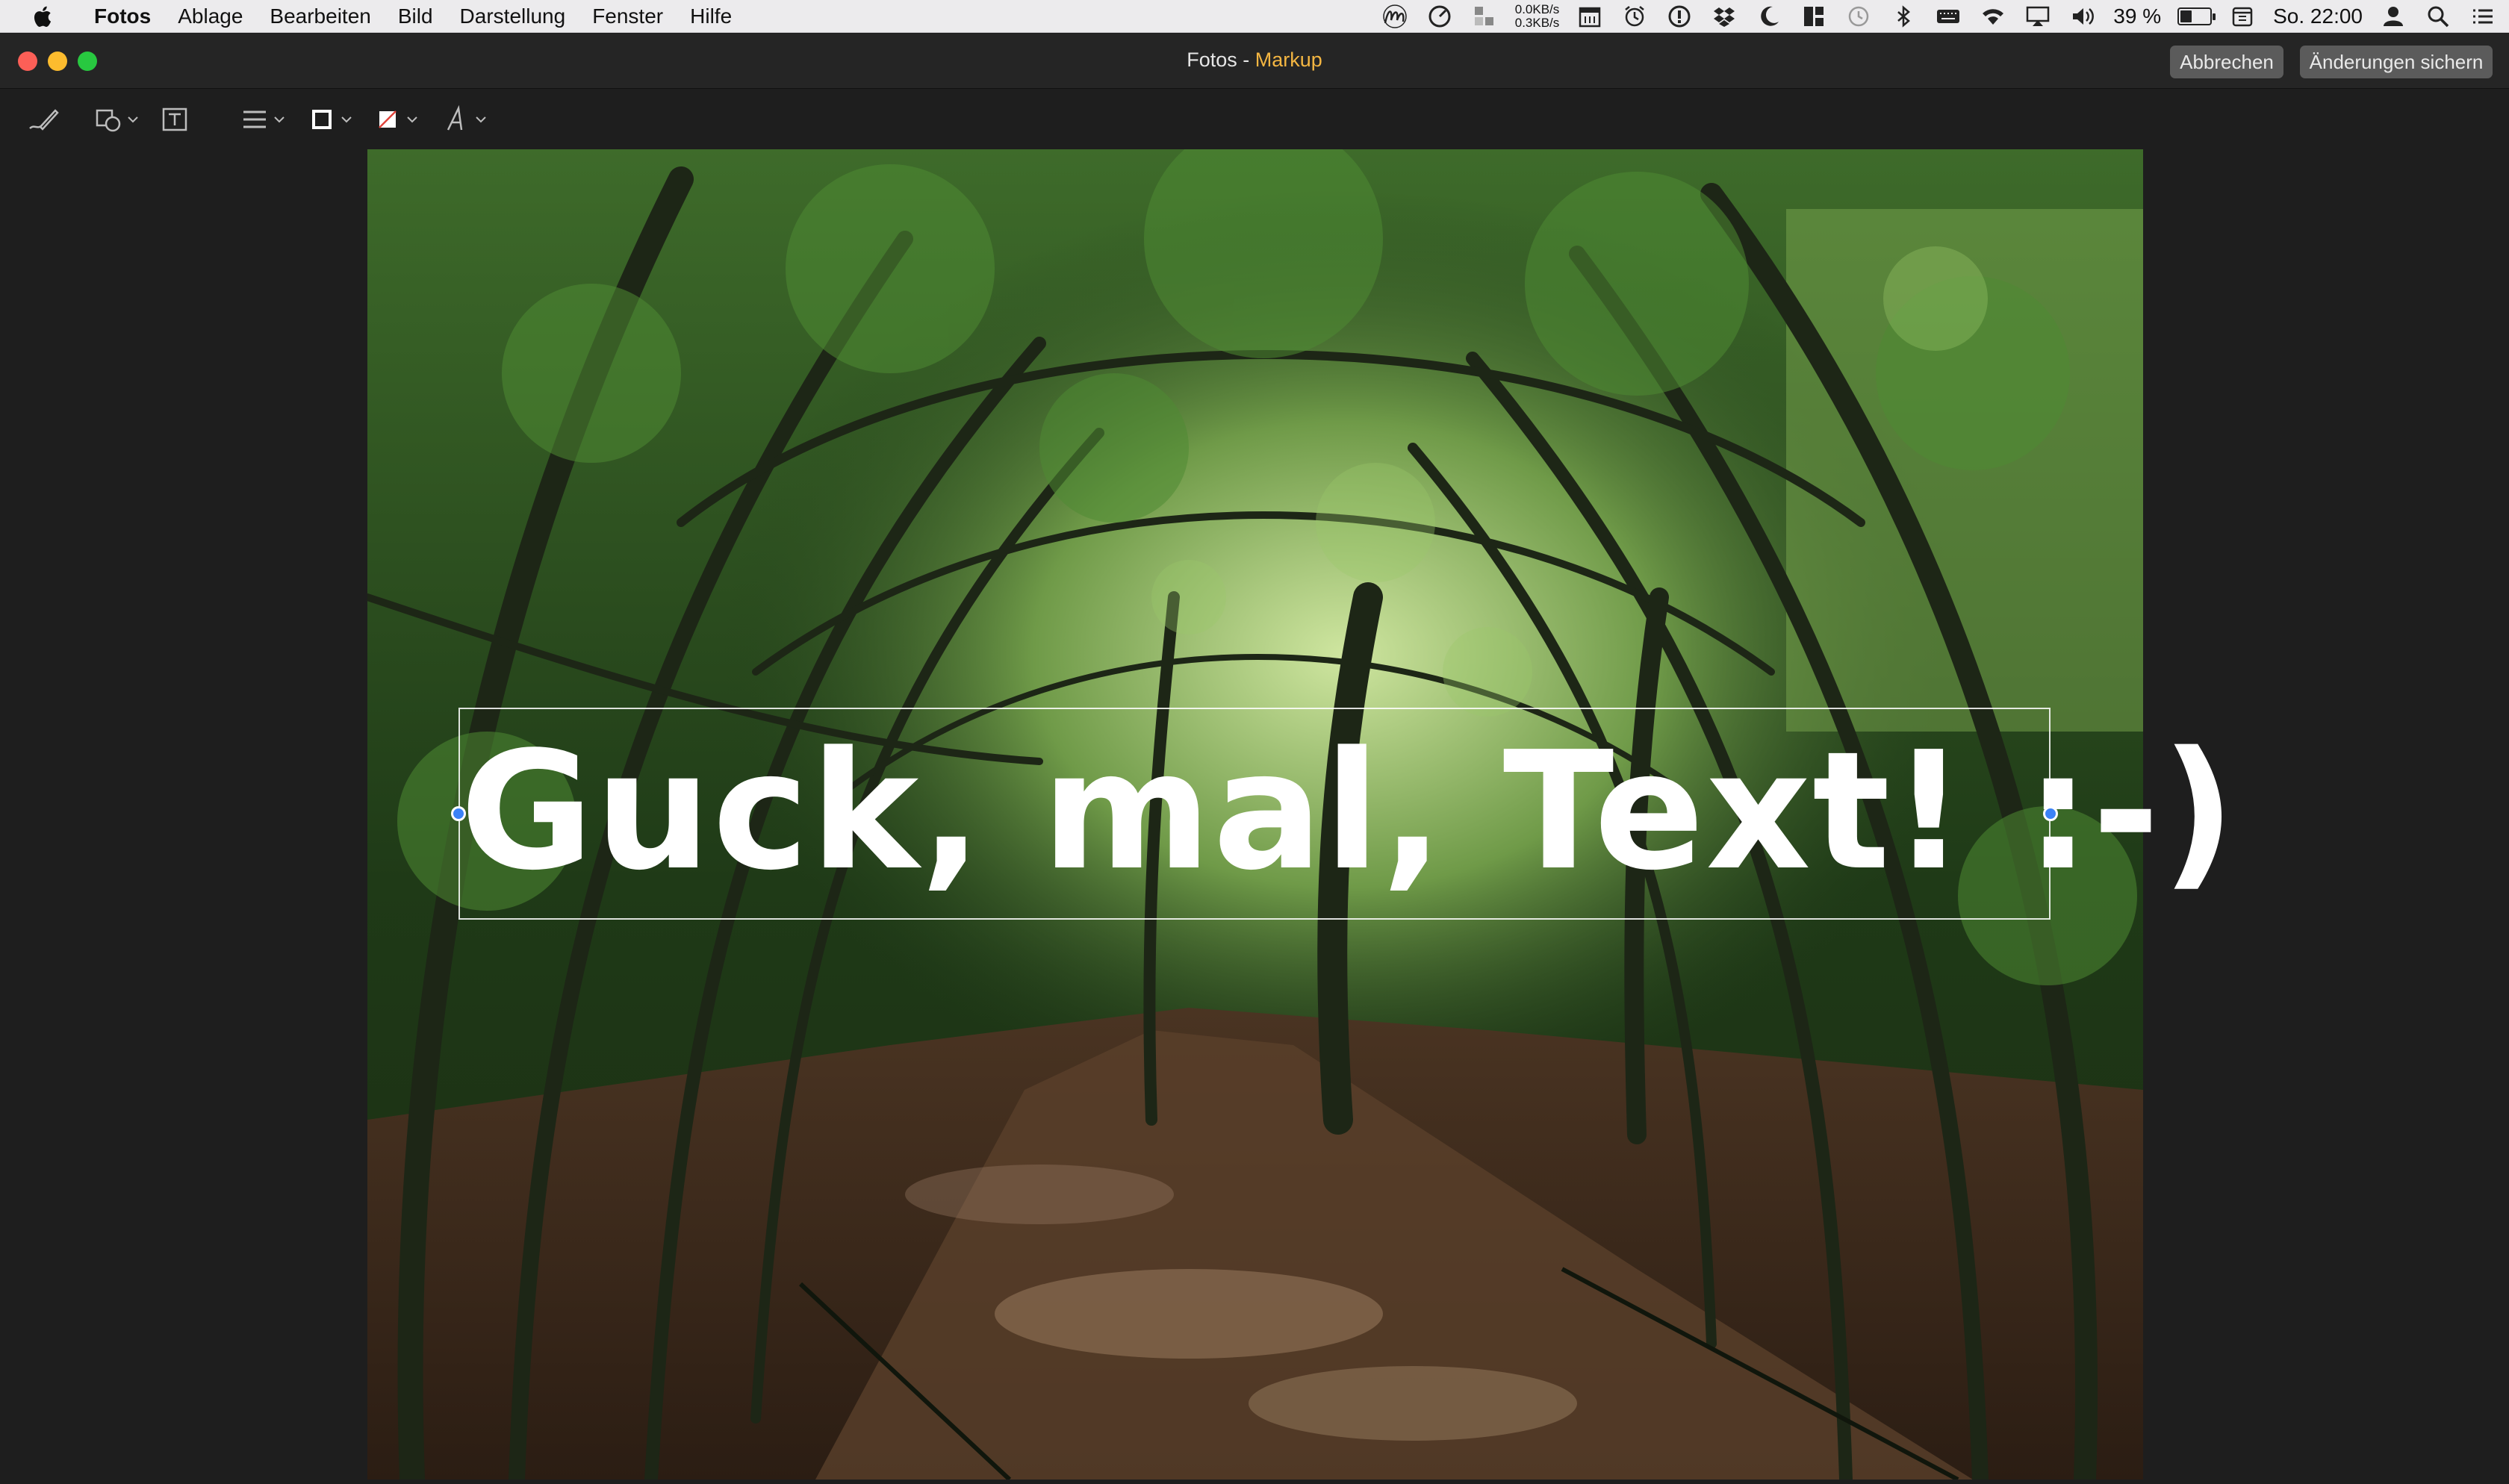 This screenshot has height=1484, width=2509. I want to click on info-circle-icon, so click(1679, 16).